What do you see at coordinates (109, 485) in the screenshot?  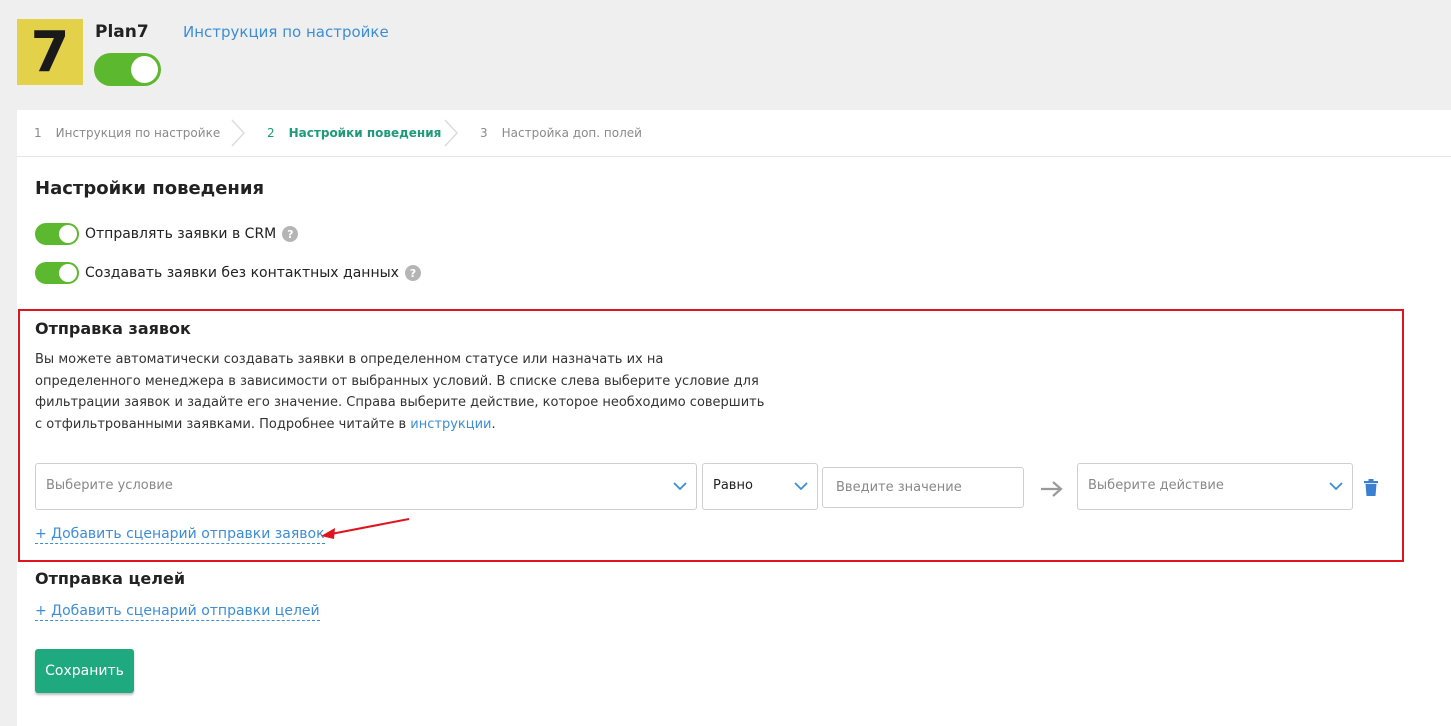 I see `condition-placeholder: Выберите условие` at bounding box center [109, 485].